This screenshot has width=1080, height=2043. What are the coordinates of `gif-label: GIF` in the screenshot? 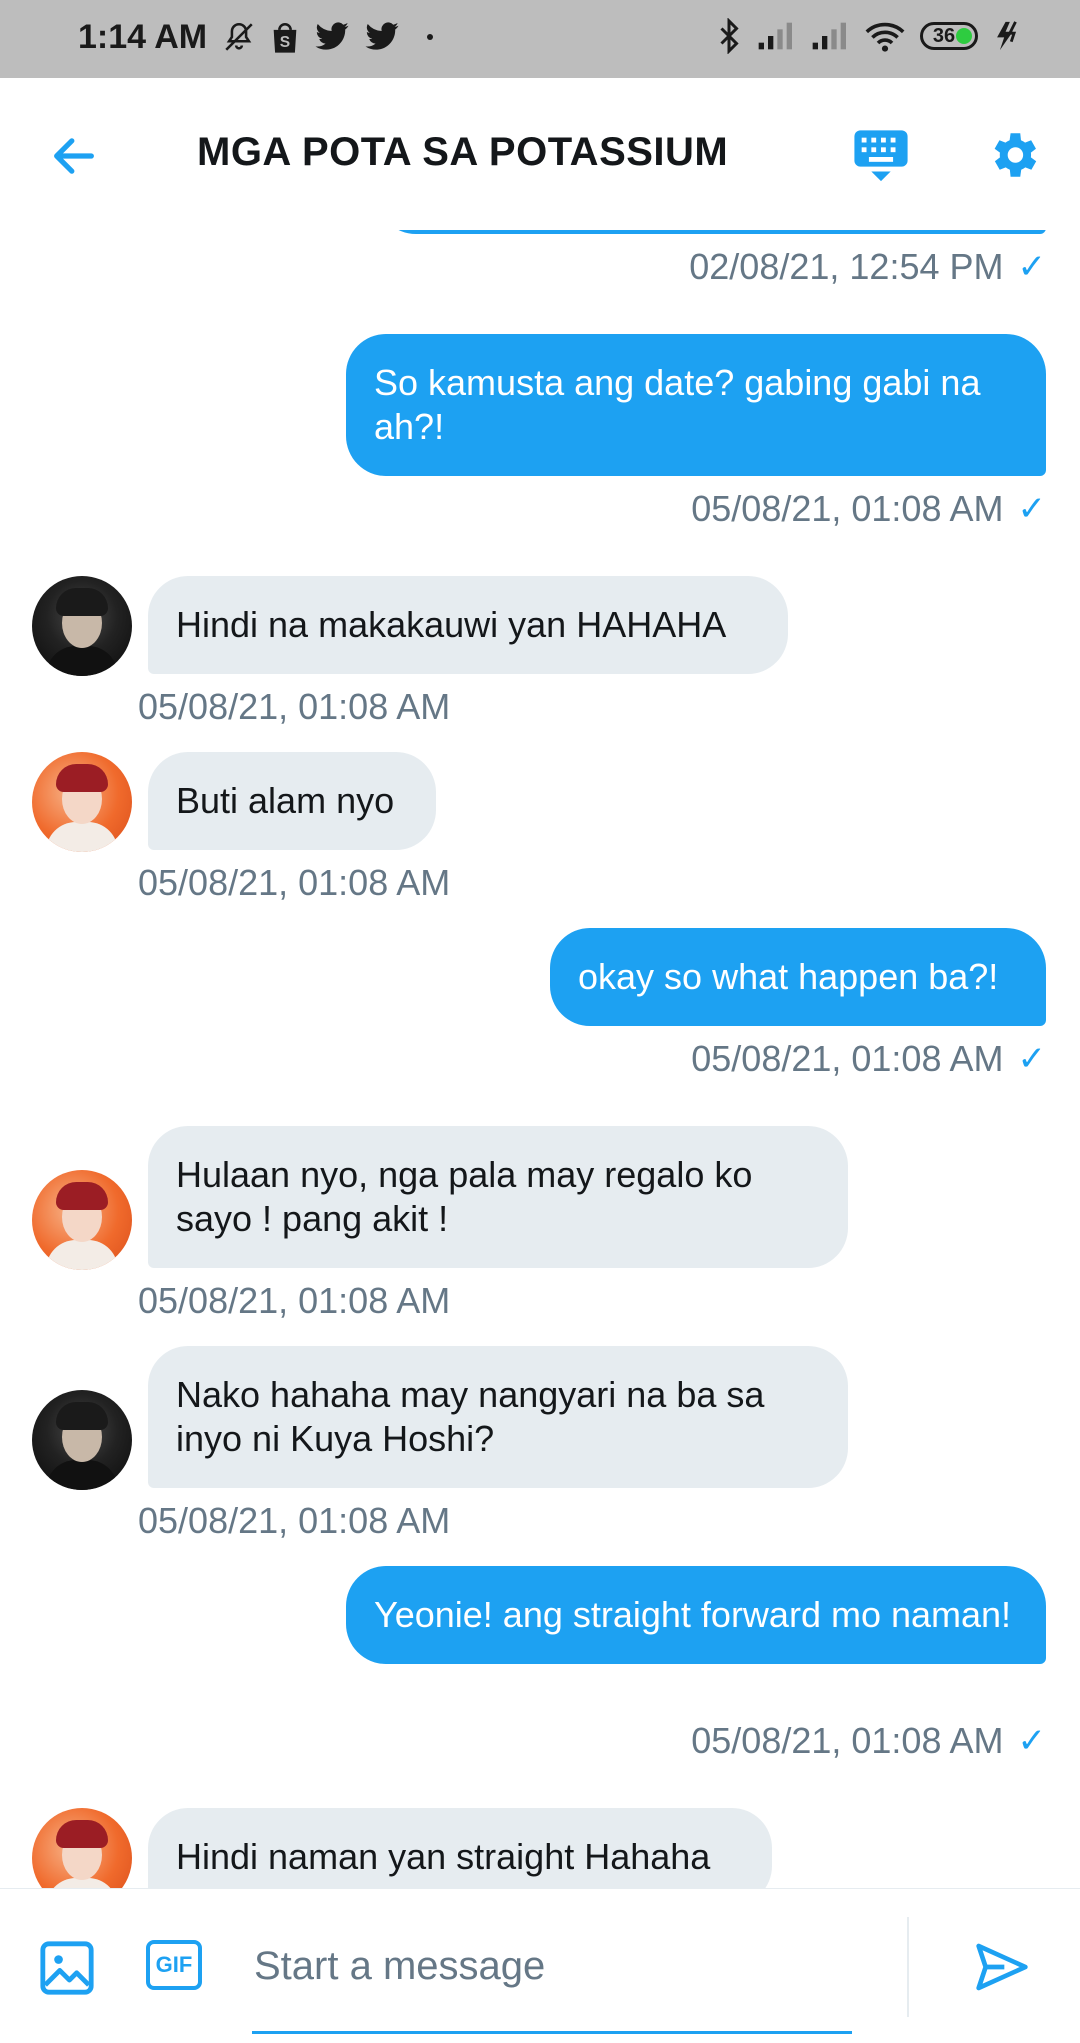 It's located at (174, 1964).